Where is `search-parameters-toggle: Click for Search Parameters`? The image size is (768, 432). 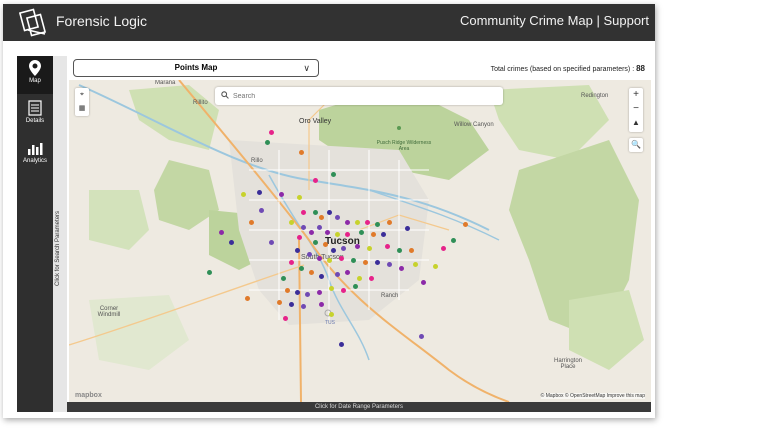
search-parameters-toggle: Click for Search Parameters is located at coordinates (60, 234).